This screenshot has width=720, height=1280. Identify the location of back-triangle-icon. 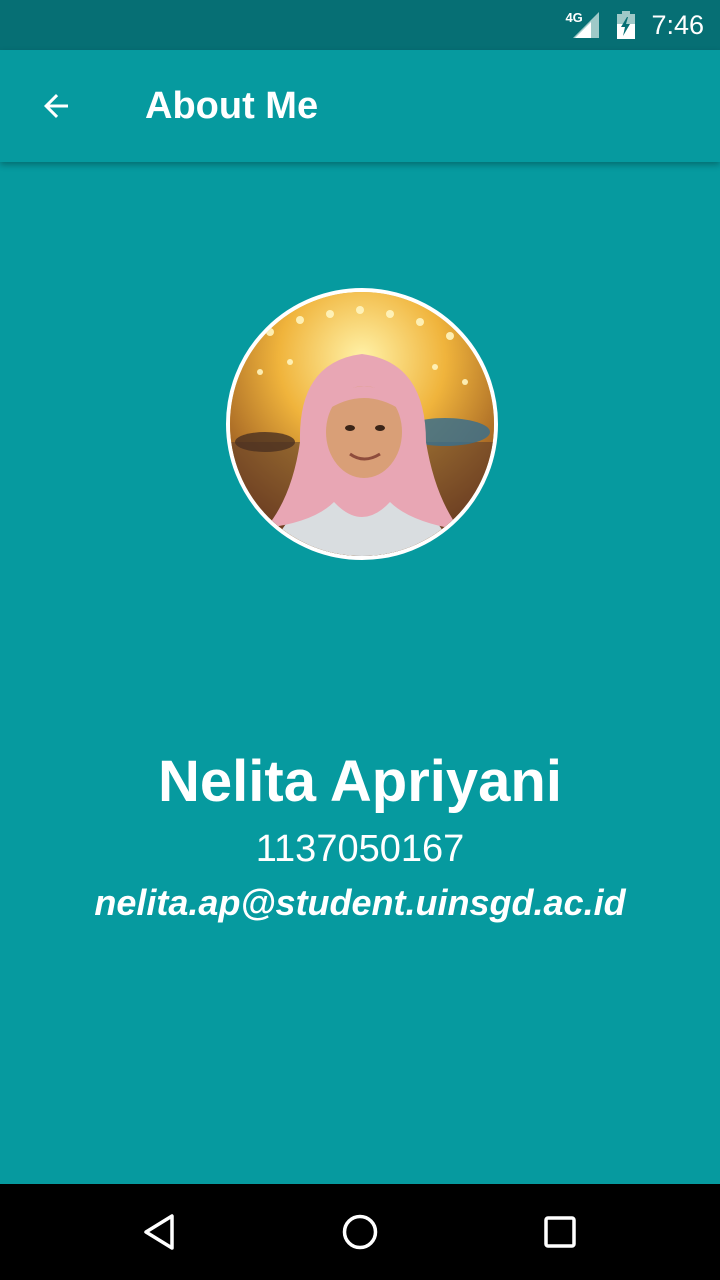
(159, 1232).